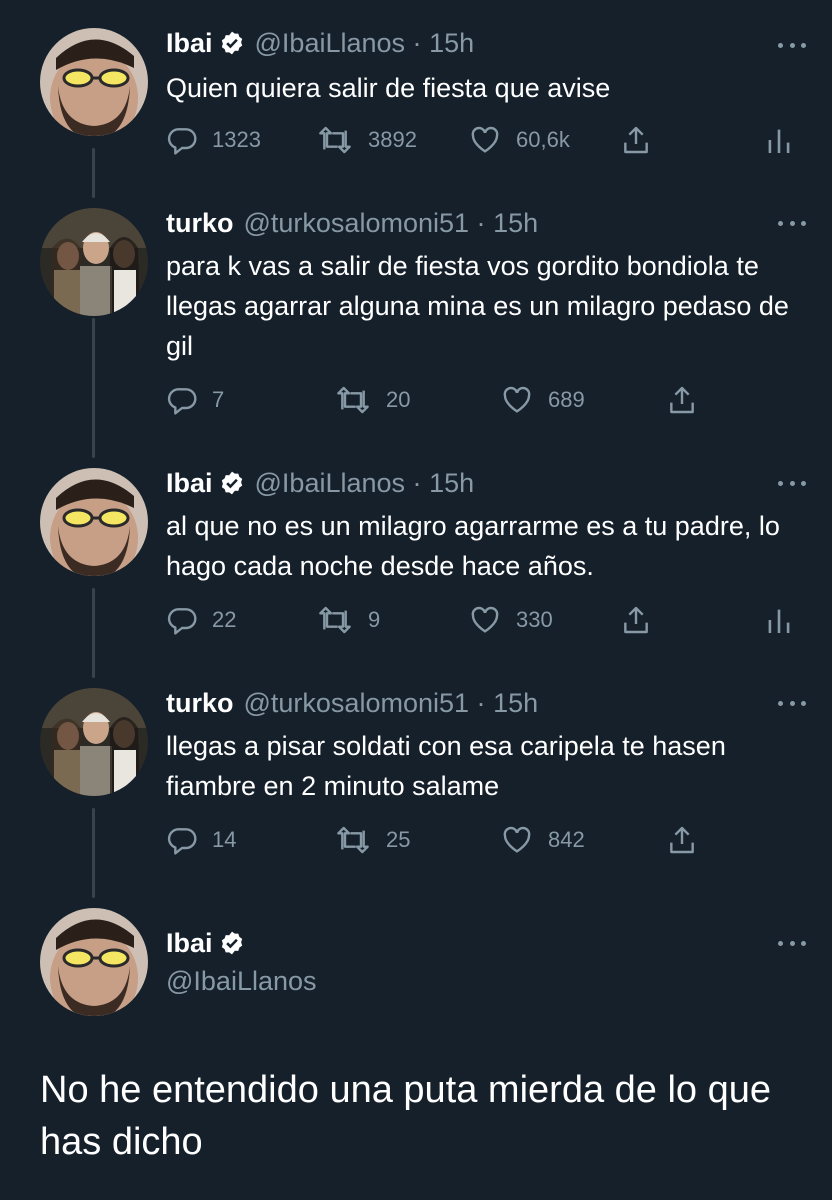  I want to click on reply-count: 22, so click(224, 619).